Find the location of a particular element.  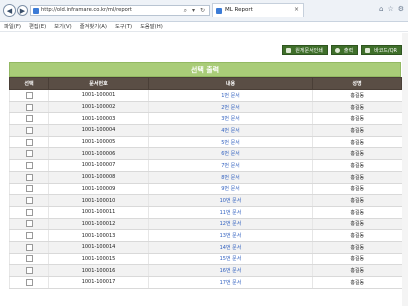

table-row: 1001-100008 8번 문서 홍길동 is located at coordinates (205, 177).